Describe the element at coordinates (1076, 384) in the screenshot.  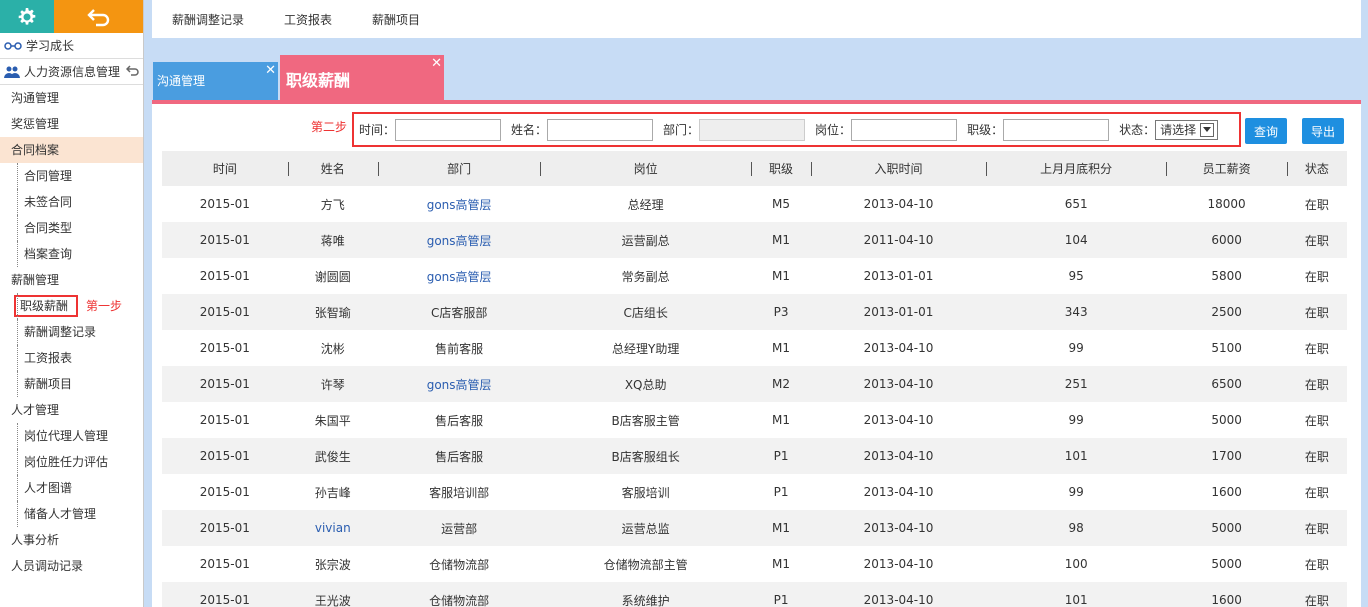
I see `table-cell: 251` at that location.